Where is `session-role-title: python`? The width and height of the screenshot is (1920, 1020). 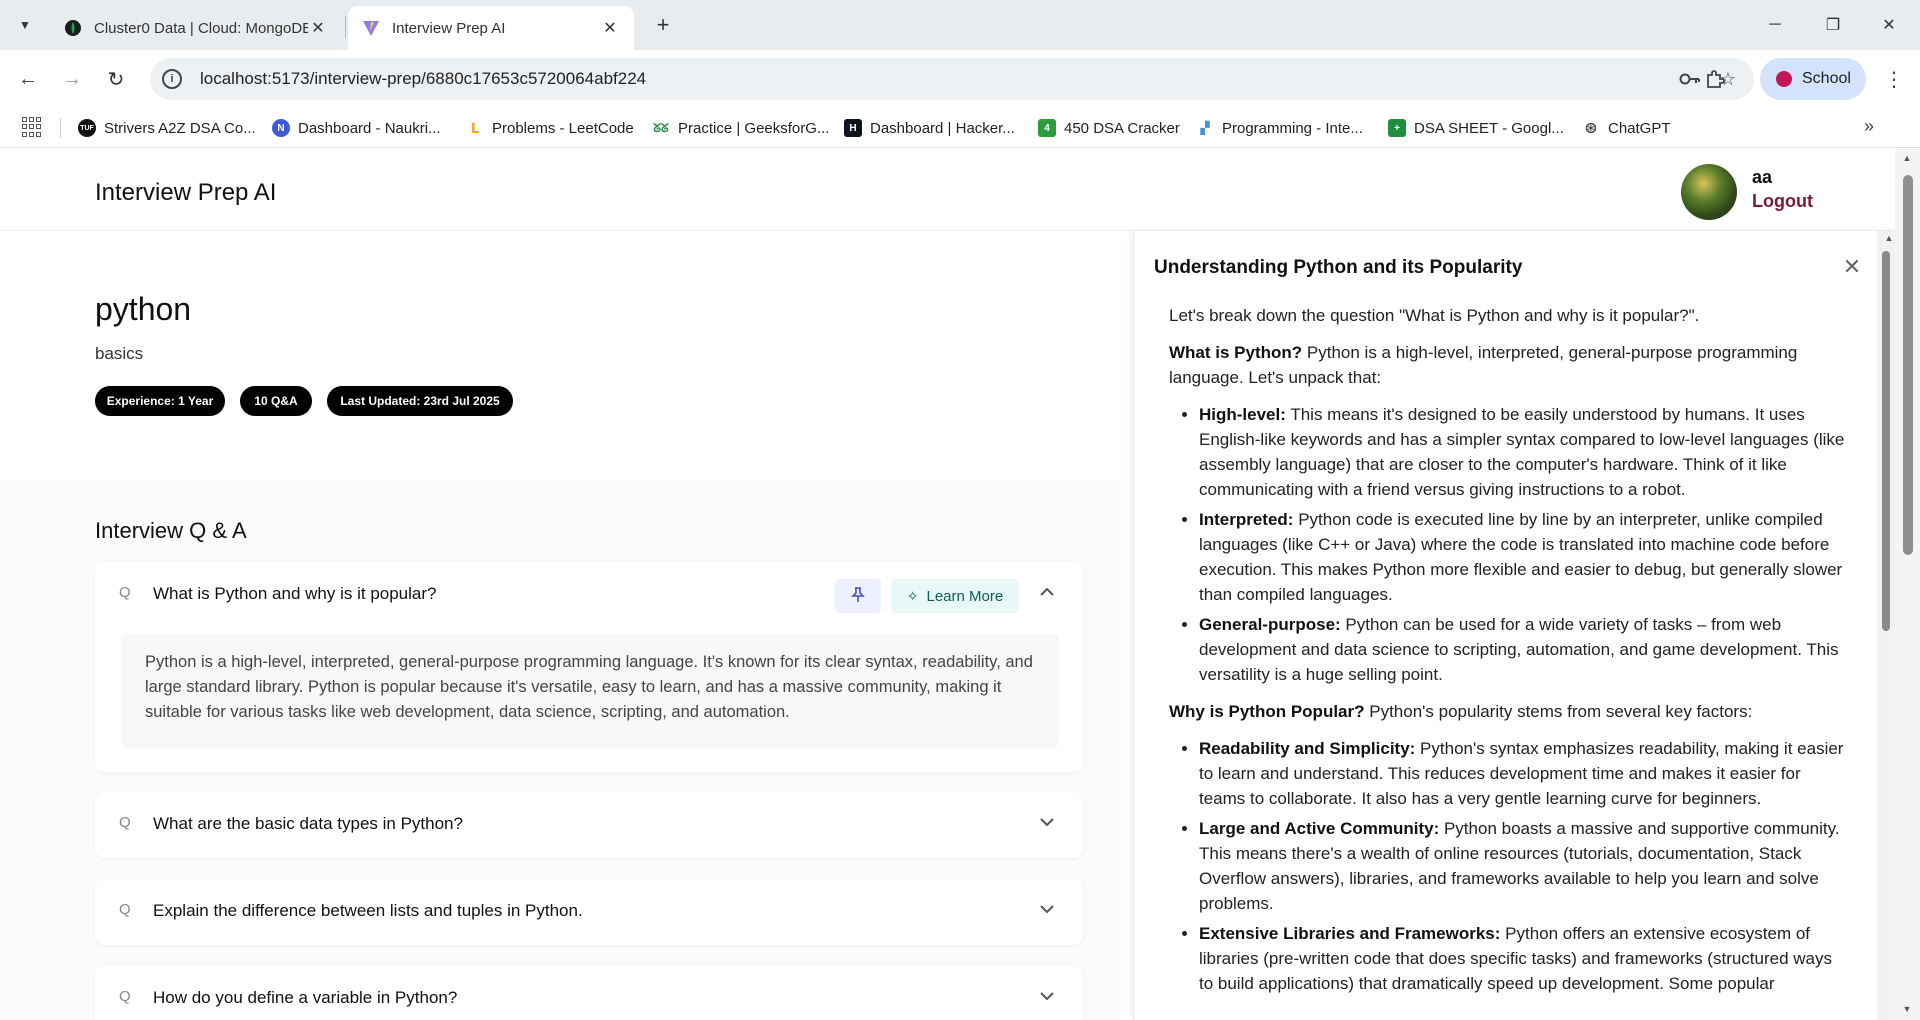 session-role-title: python is located at coordinates (143, 309).